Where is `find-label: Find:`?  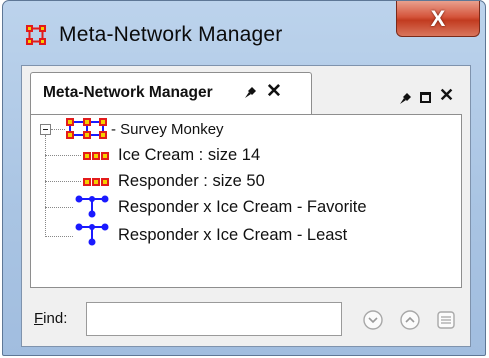 find-label: Find: is located at coordinates (51, 318).